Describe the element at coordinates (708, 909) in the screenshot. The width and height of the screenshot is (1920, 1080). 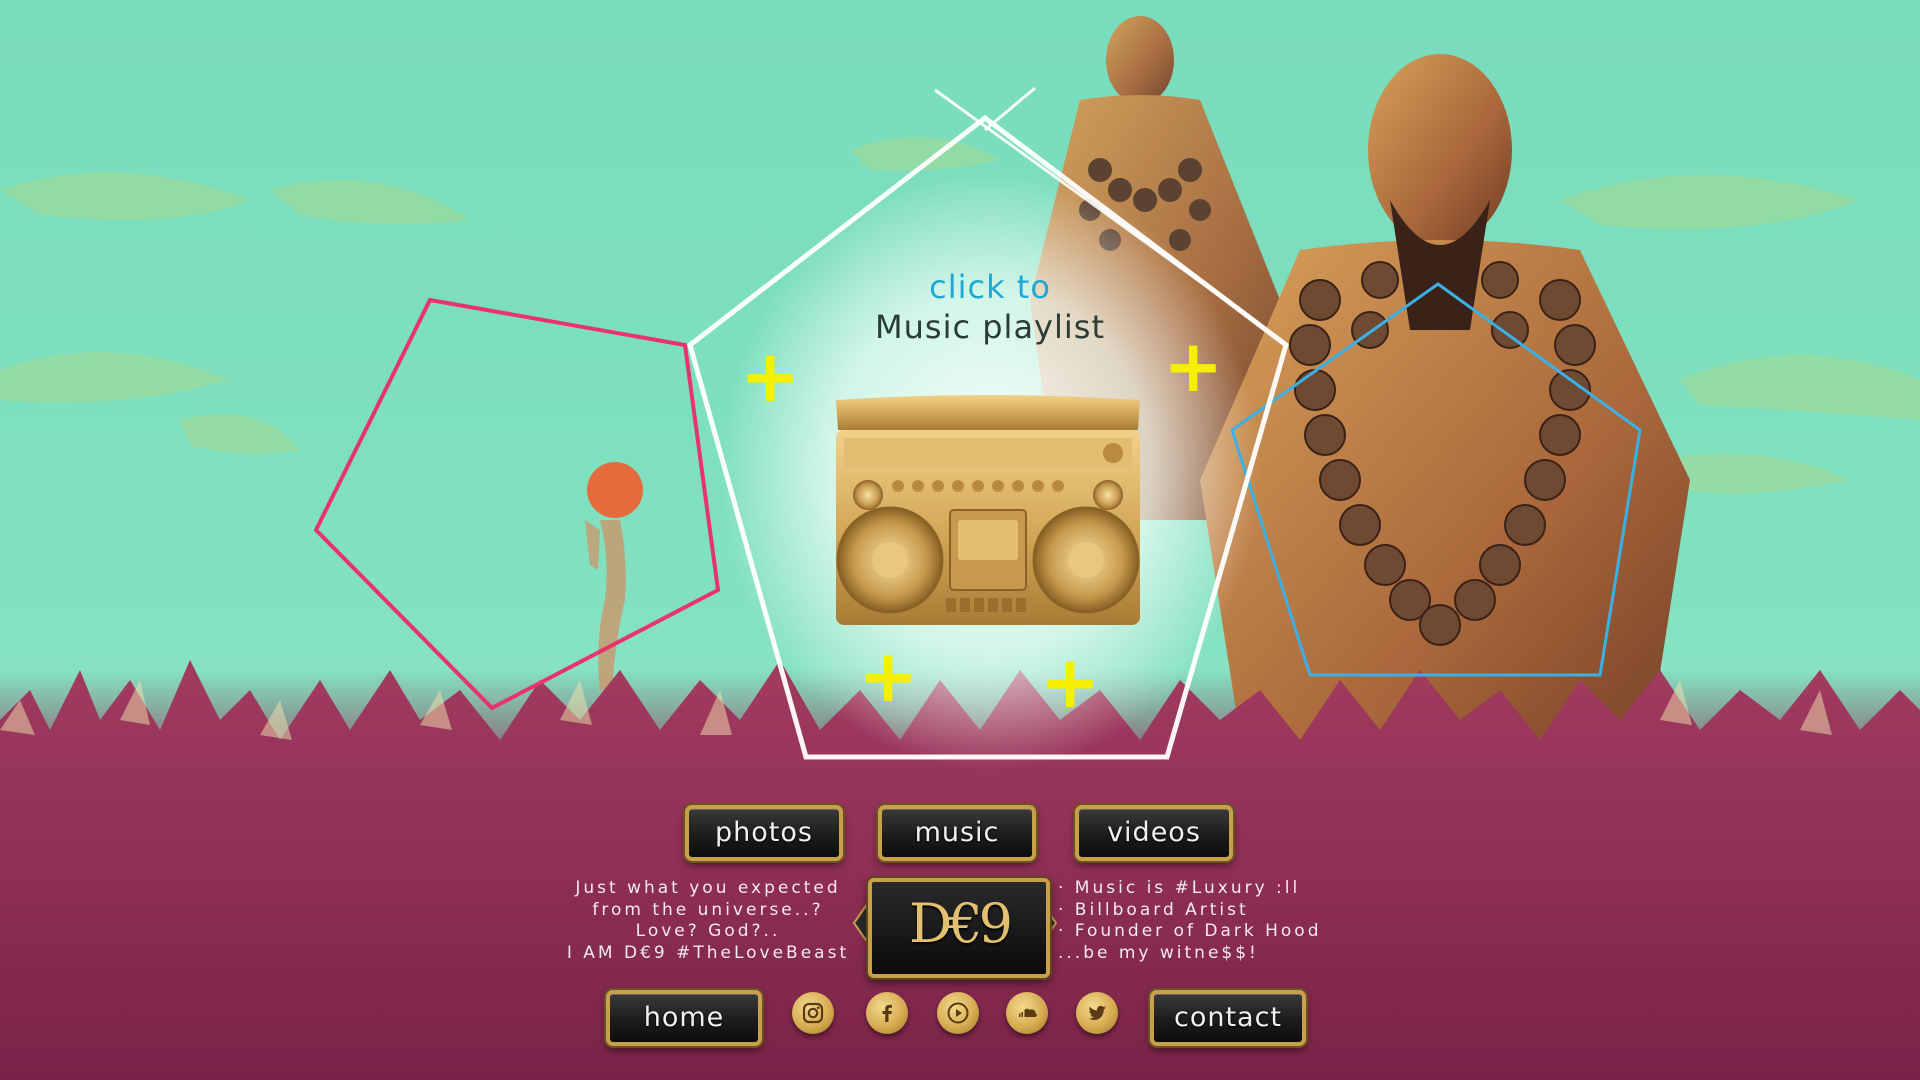
I see `tagline-left-line: from the universe..?` at that location.